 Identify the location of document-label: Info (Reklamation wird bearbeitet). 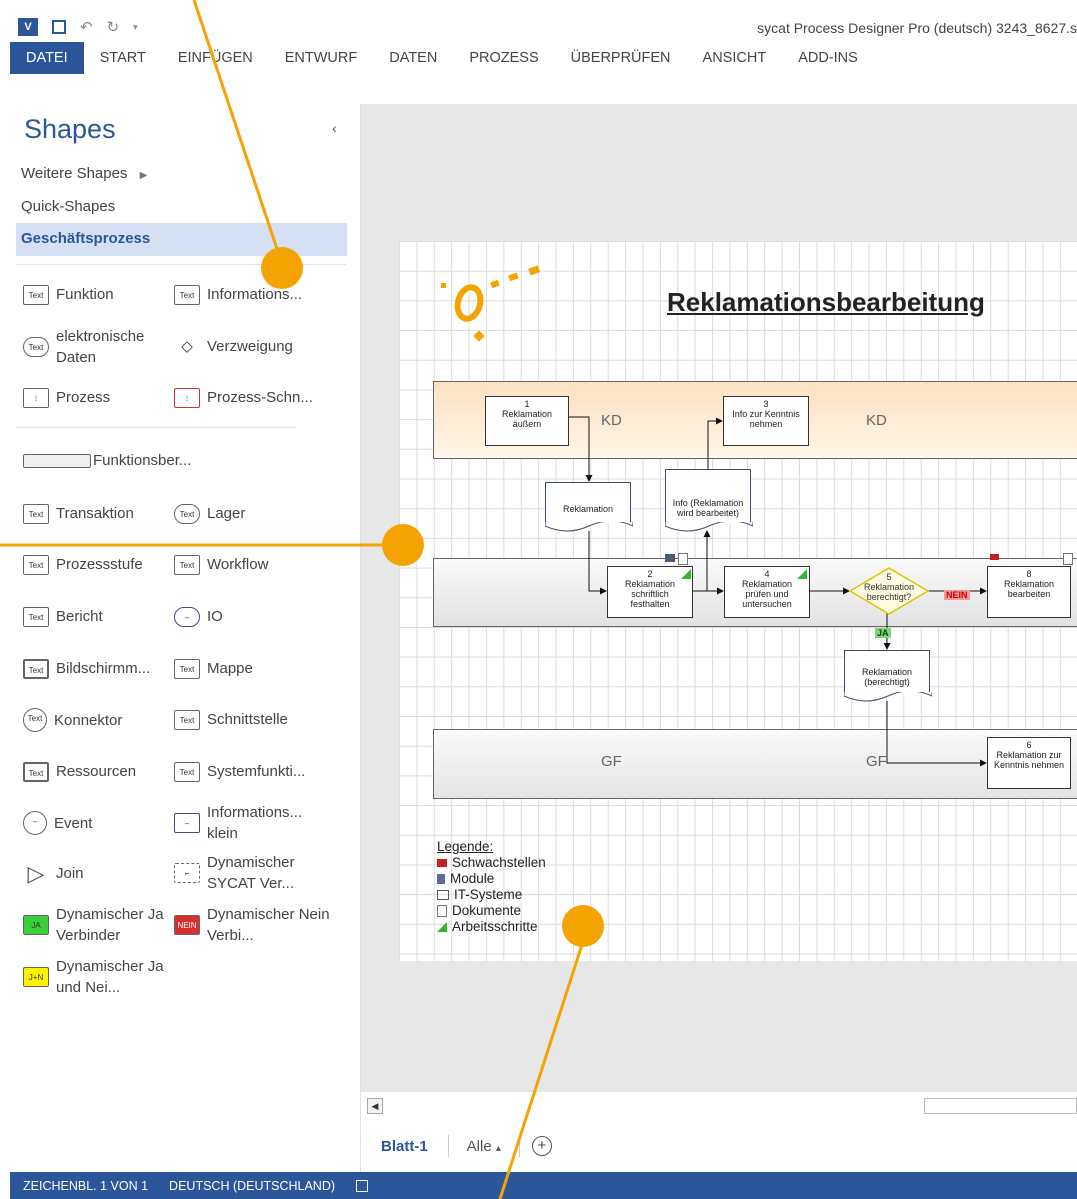
(708, 508).